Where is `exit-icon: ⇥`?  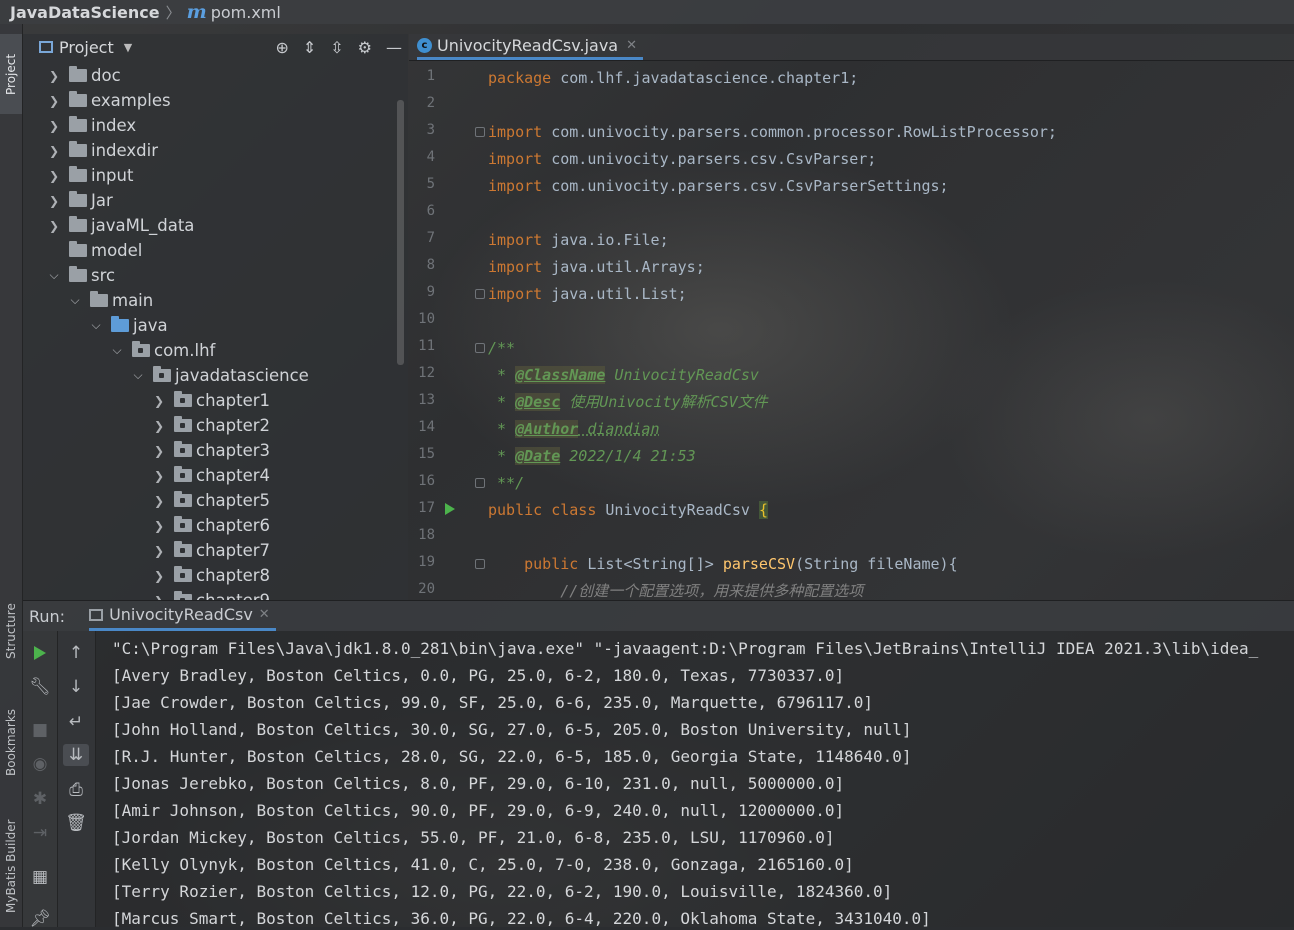
exit-icon: ⇥ is located at coordinates (40, 833).